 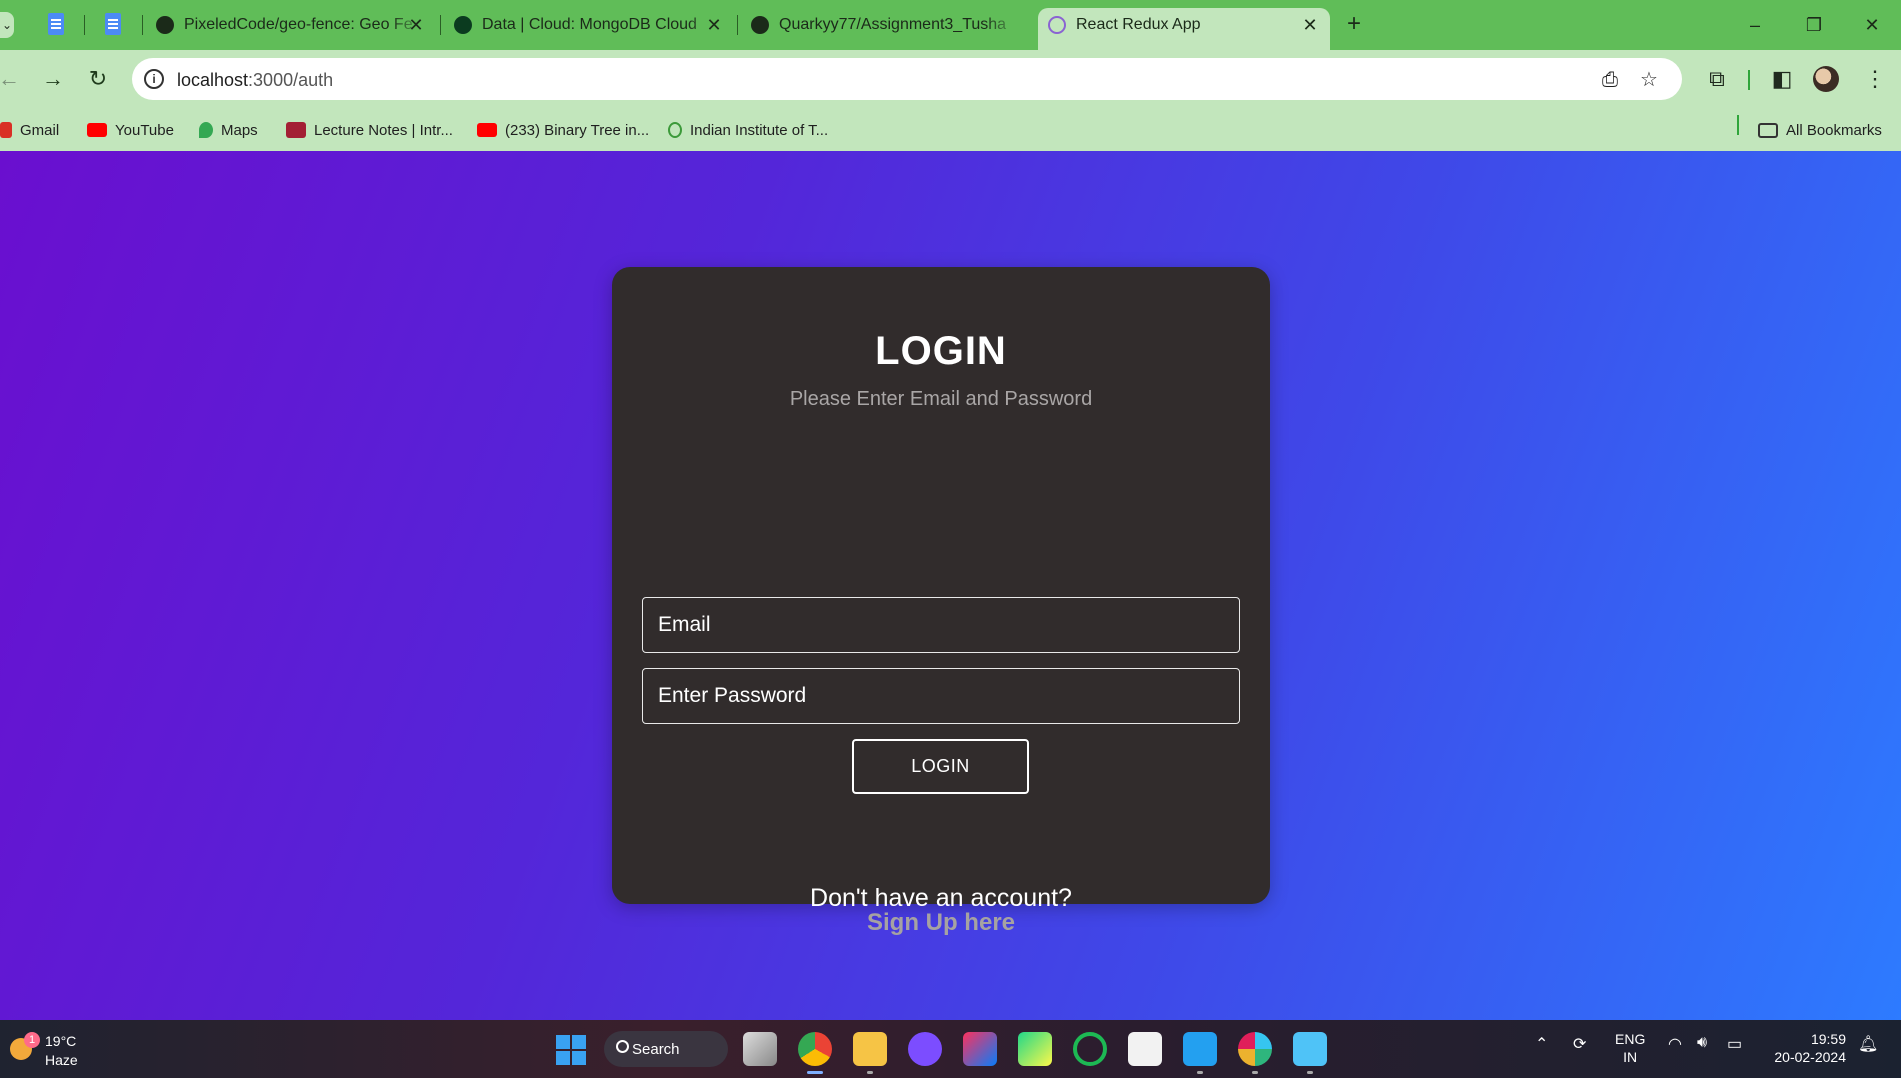 What do you see at coordinates (1090, 1049) in the screenshot?
I see `loading-app-icon` at bounding box center [1090, 1049].